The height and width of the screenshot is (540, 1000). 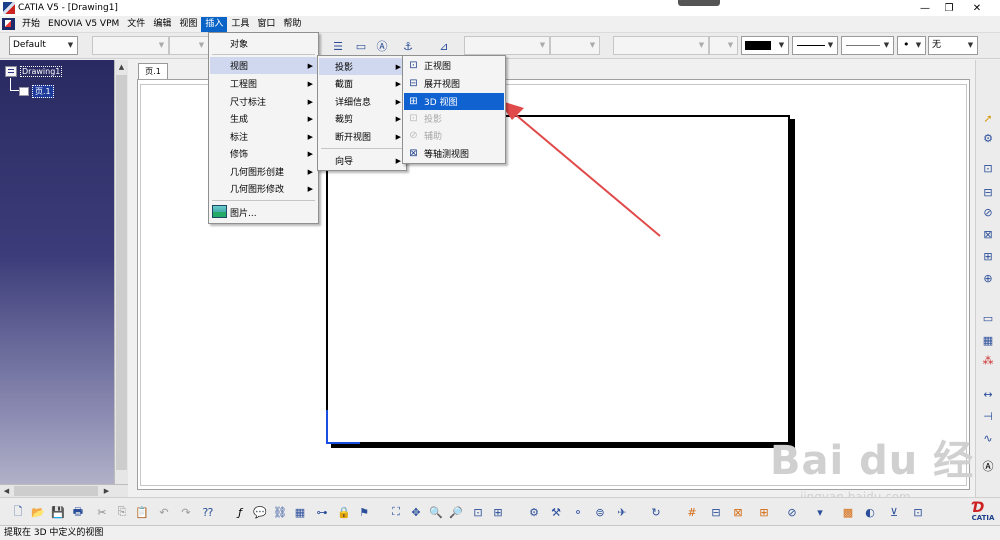 I want to click on grid-icon: #, so click(x=692, y=512).